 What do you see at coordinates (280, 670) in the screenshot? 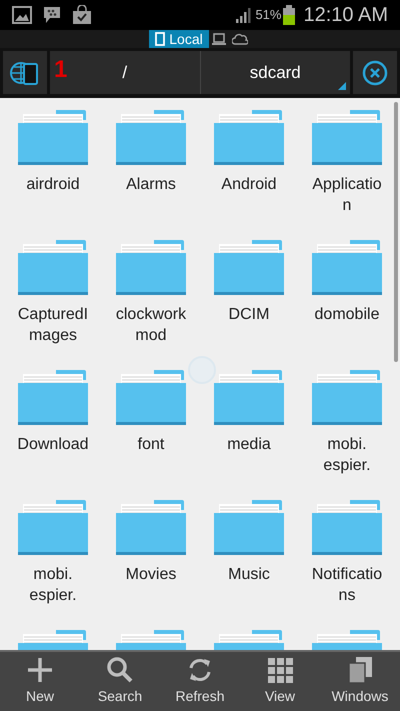
I see `grid-icon` at bounding box center [280, 670].